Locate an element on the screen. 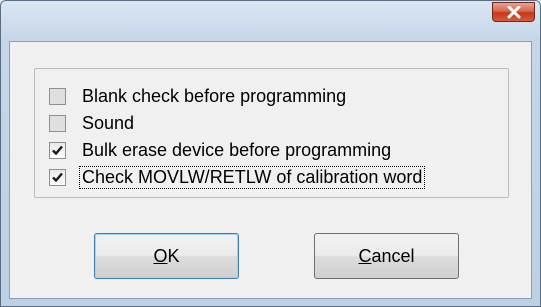  option-label: Sound is located at coordinates (108, 122).